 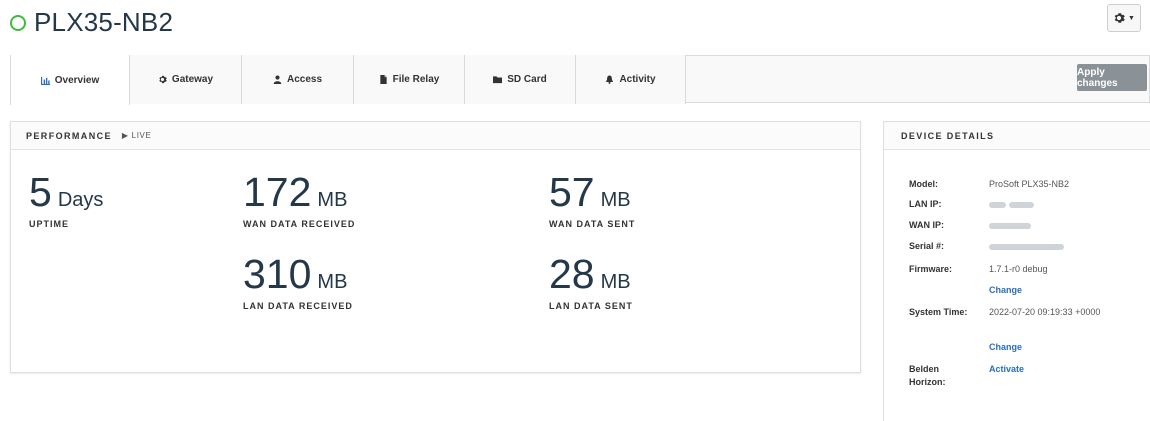 What do you see at coordinates (927, 375) in the screenshot?
I see `detail-label: Belden Horizon:` at bounding box center [927, 375].